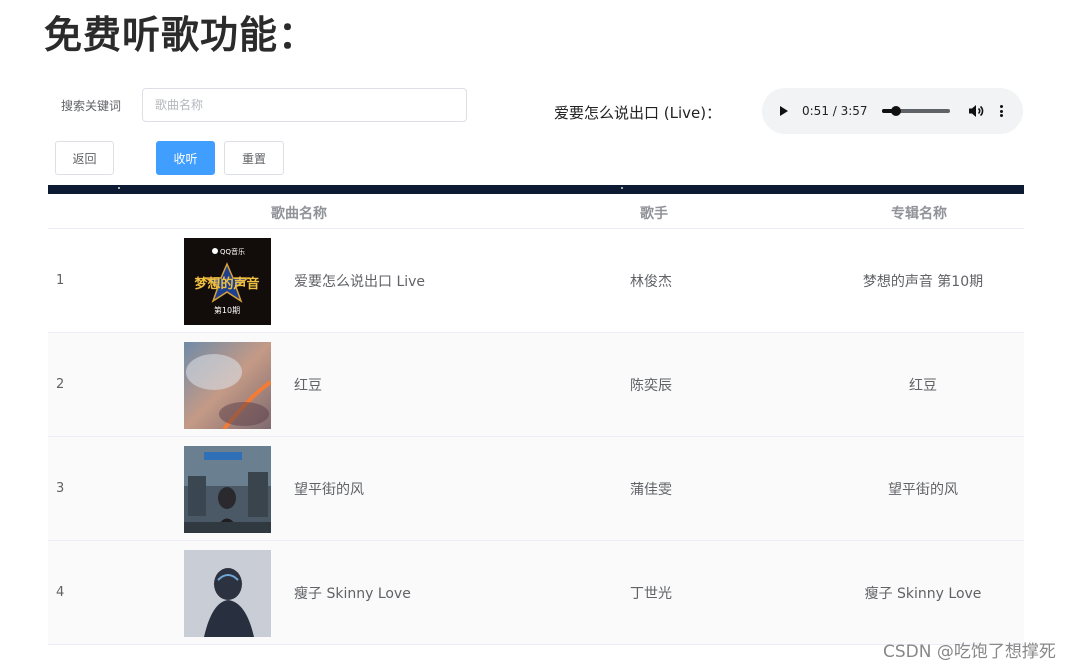 The width and height of the screenshot is (1089, 667). What do you see at coordinates (254, 158) in the screenshot?
I see `reset-button: 重置` at bounding box center [254, 158].